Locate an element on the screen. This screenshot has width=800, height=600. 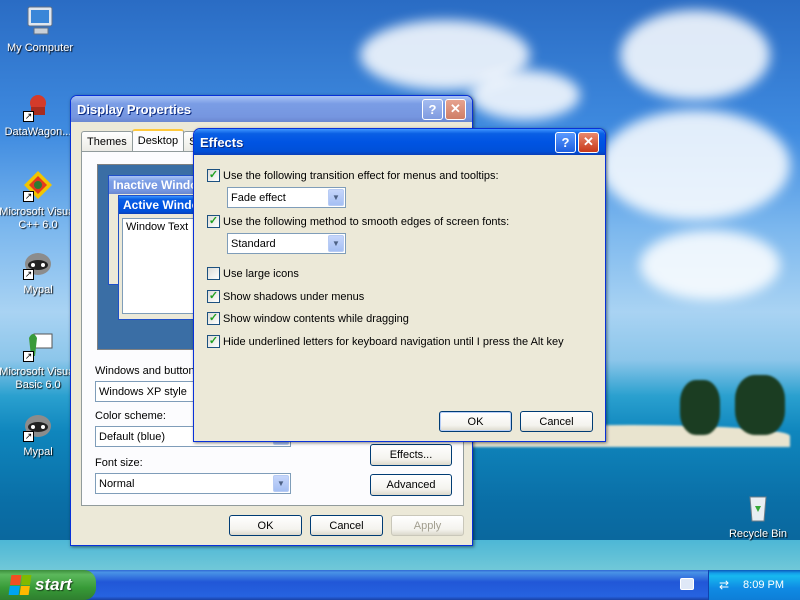
color-scheme-label: Color scheme: is located at coordinates (130, 416).